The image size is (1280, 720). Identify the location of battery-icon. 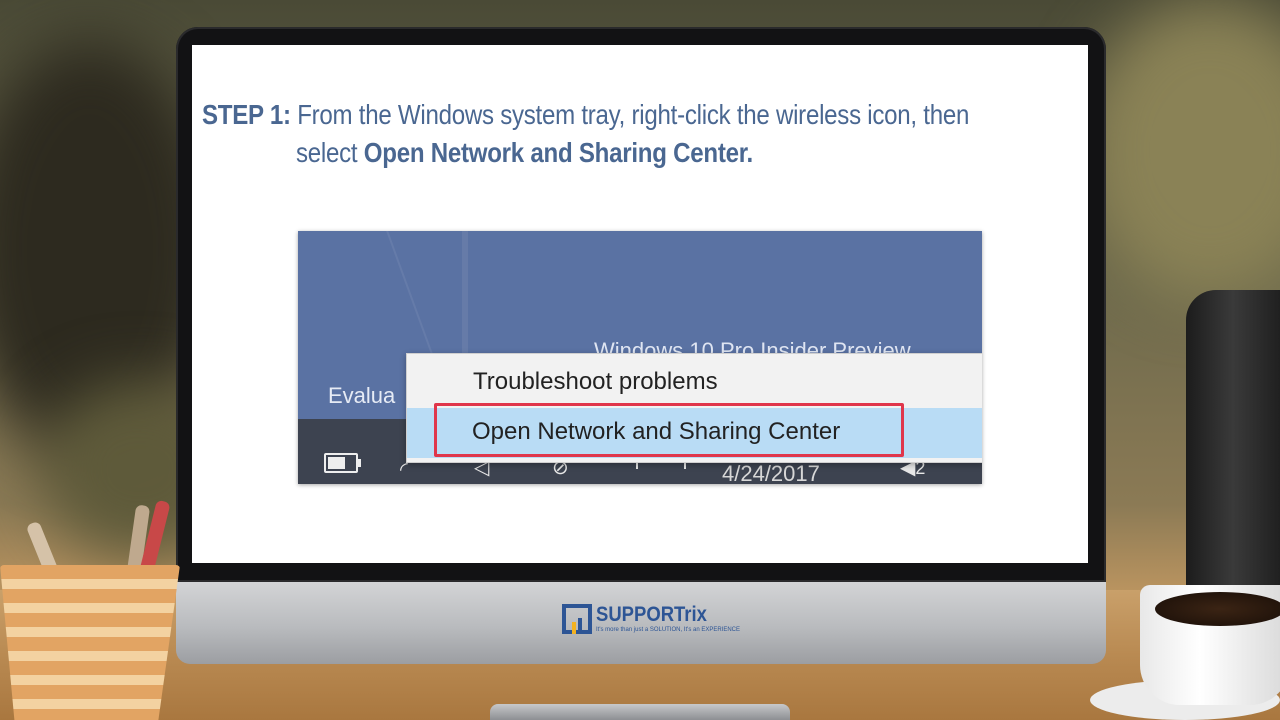
(342, 463).